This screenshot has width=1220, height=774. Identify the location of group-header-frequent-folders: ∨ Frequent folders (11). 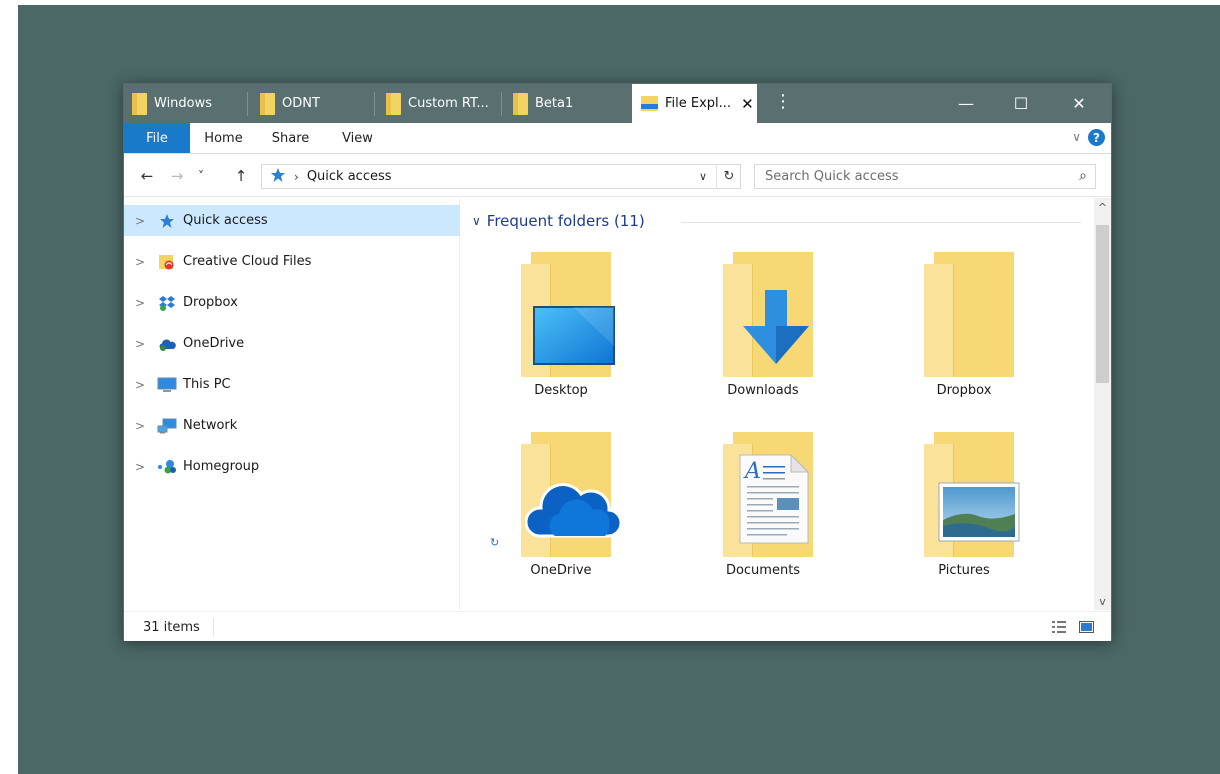
(558, 221).